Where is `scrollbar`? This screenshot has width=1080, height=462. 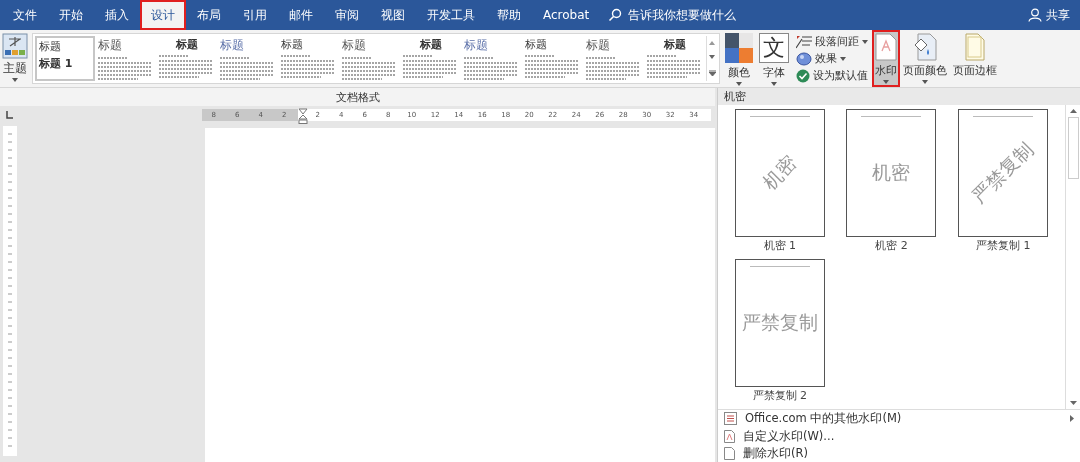 scrollbar is located at coordinates (1072, 257).